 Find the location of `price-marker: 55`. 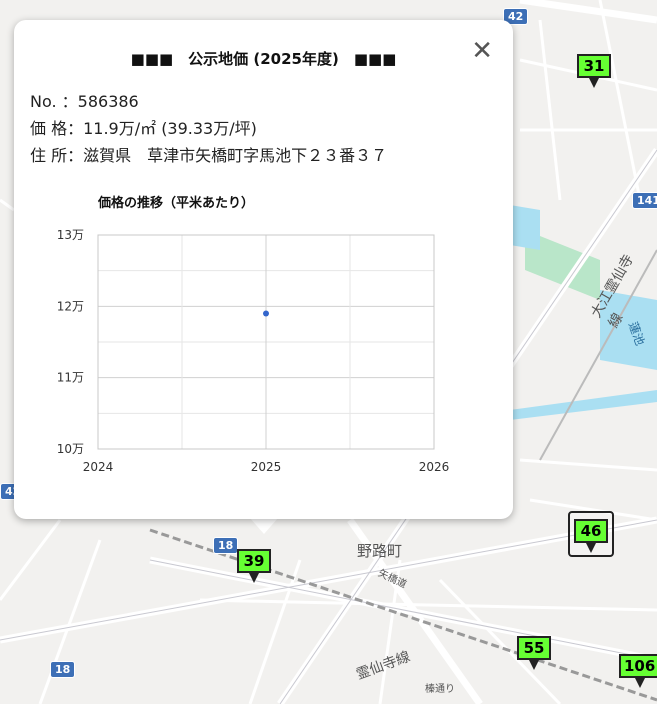

price-marker: 55 is located at coordinates (534, 653).